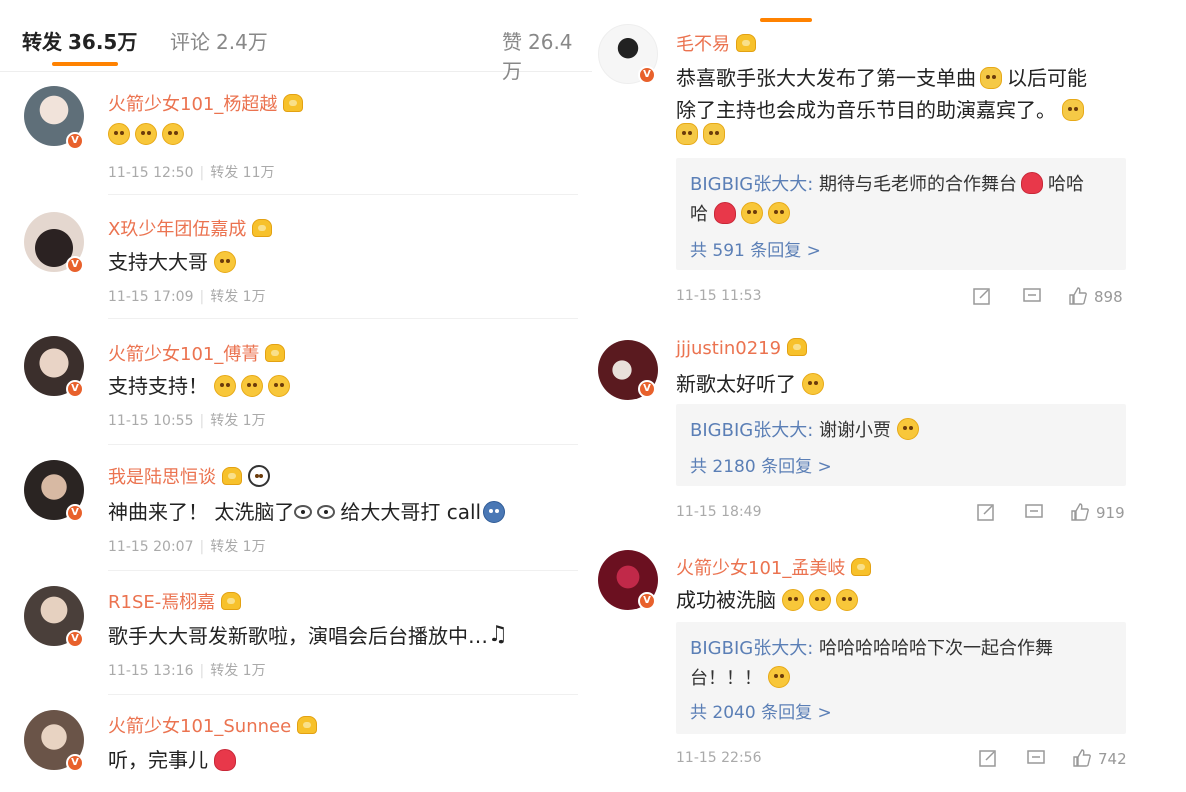 This screenshot has width=1186, height=792. I want to click on repost-author-name-text: 我是陆思恒谈, so click(162, 477).